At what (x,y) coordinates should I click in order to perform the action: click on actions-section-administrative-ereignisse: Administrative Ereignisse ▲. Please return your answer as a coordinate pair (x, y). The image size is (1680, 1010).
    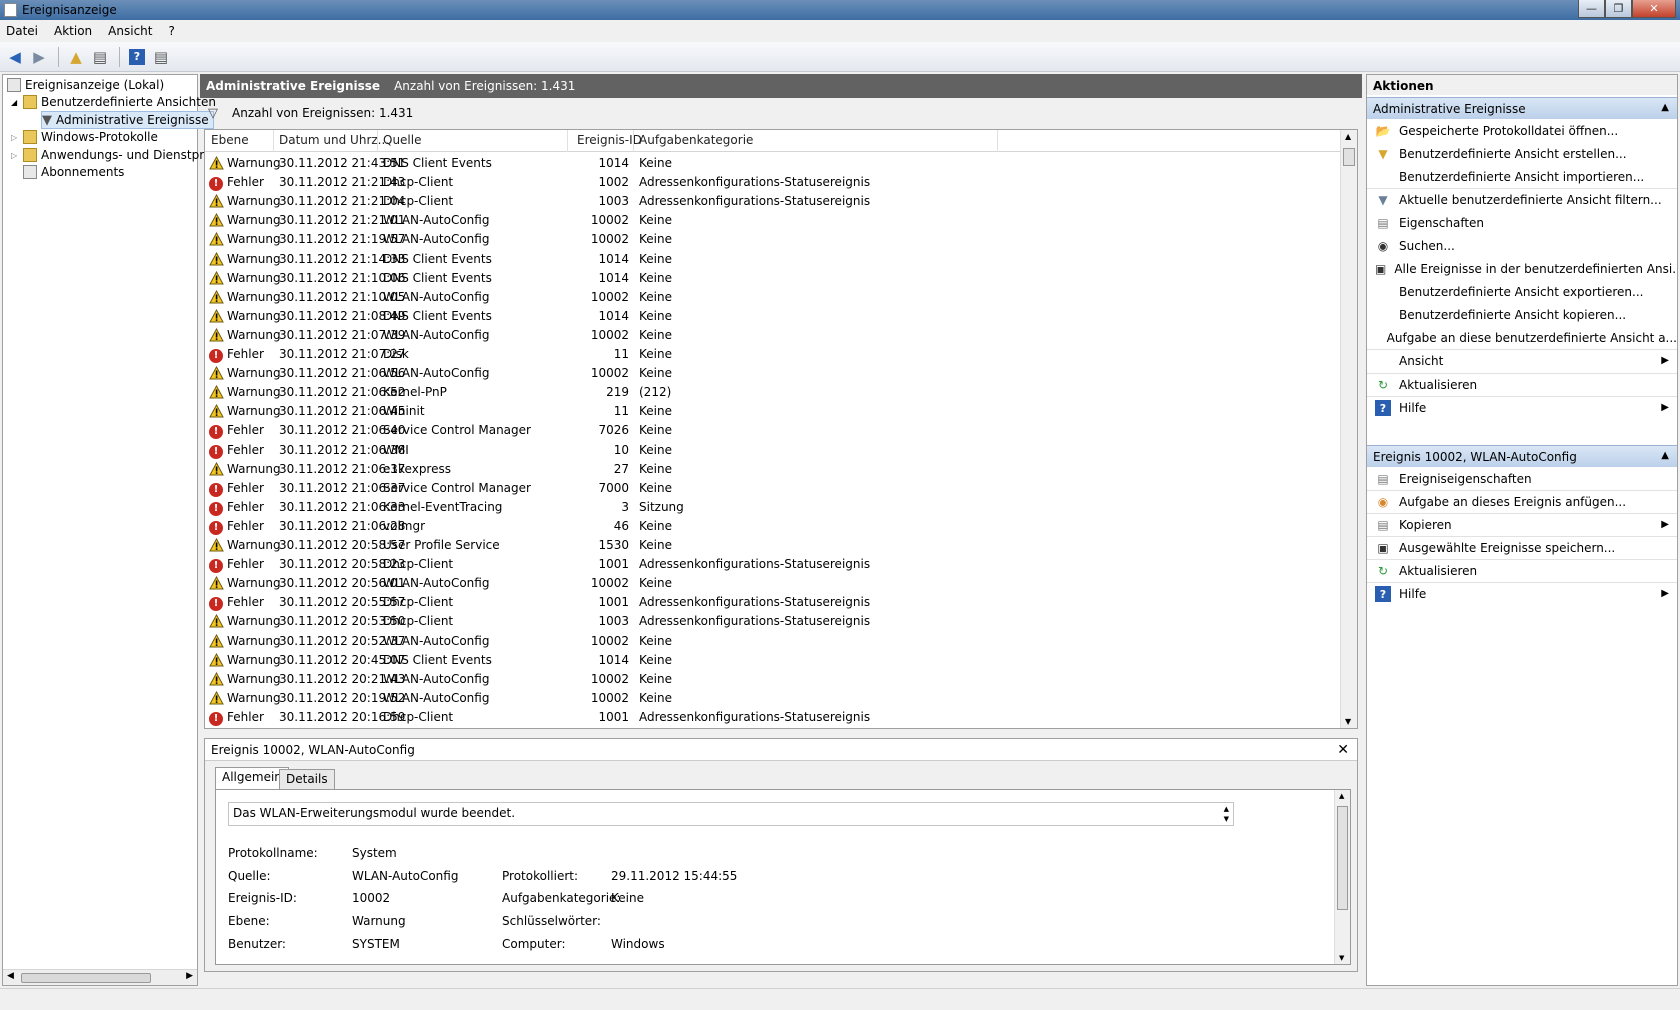
    Looking at the image, I should click on (1522, 108).